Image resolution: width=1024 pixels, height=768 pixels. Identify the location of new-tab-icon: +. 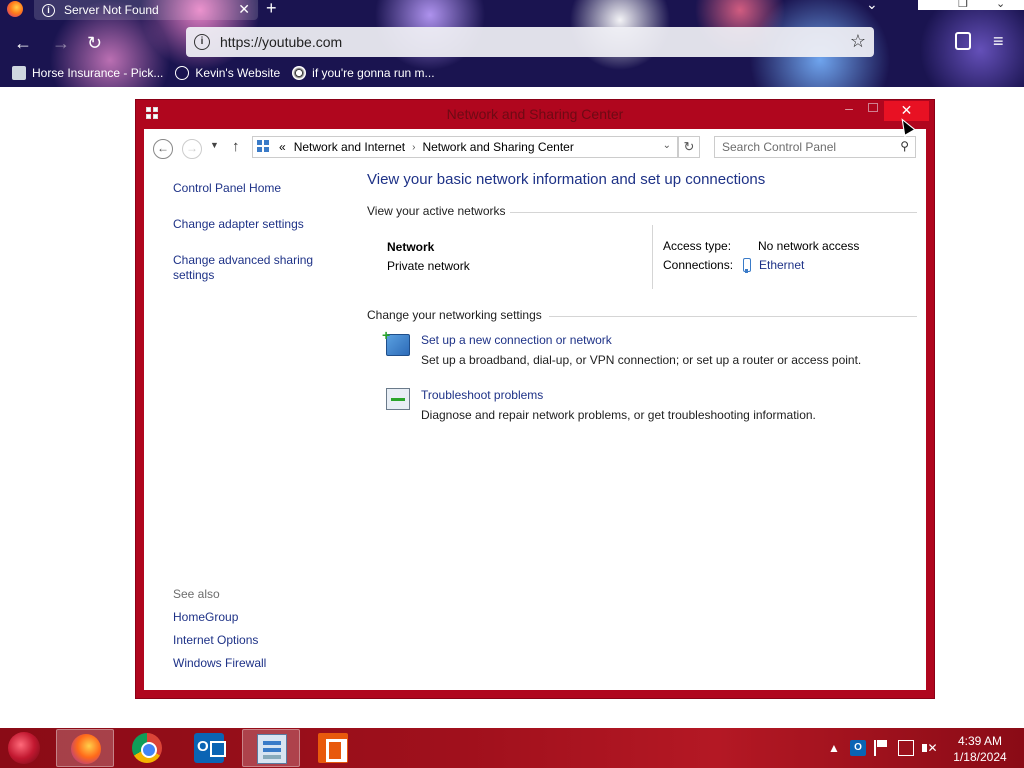
(271, 9).